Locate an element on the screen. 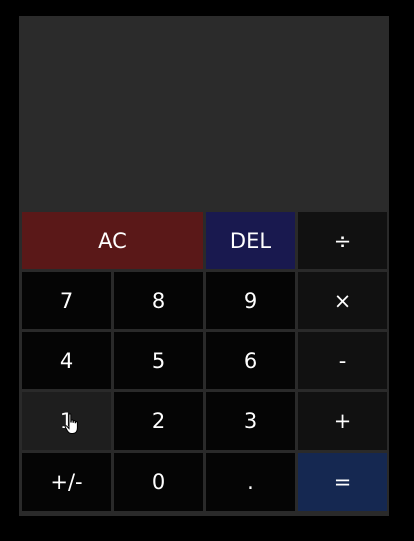 Image resolution: width=414 pixels, height=541 pixels. add-button: + is located at coordinates (342, 421).